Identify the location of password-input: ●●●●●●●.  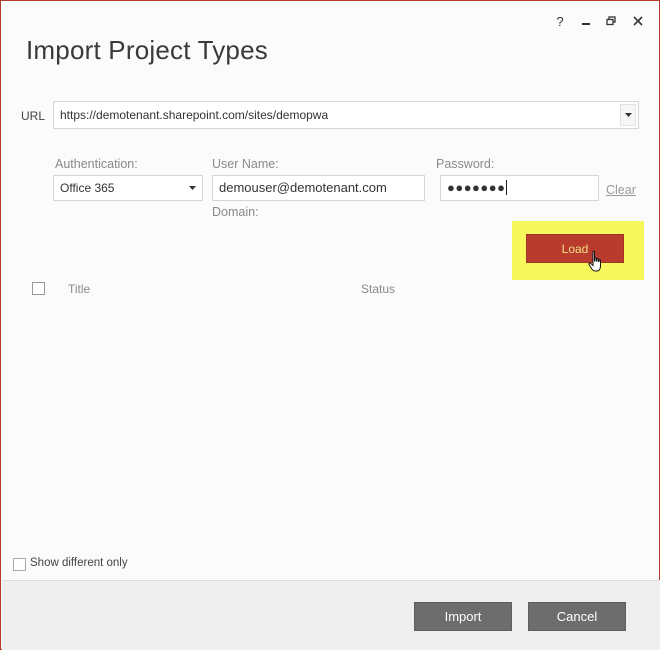
(519, 188).